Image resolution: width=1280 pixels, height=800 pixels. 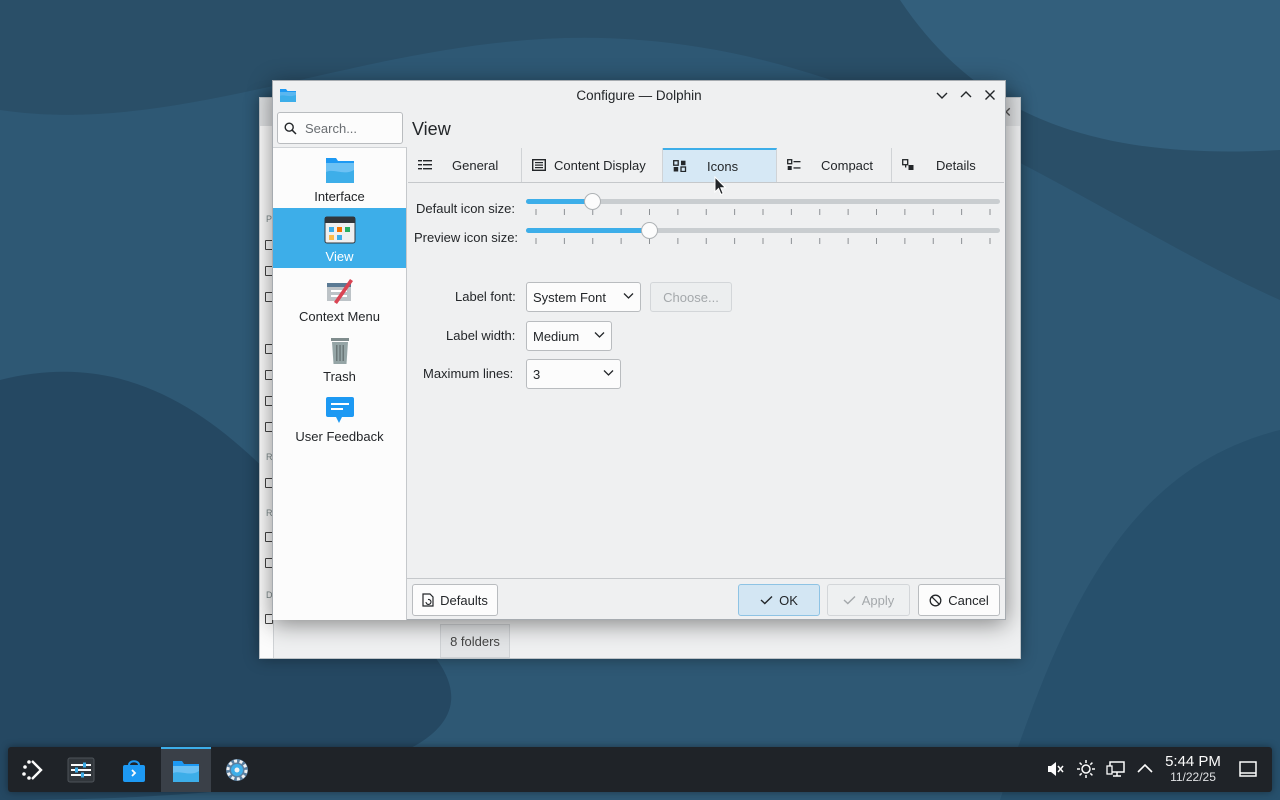 What do you see at coordinates (339, 170) in the screenshot?
I see `folder-icon` at bounding box center [339, 170].